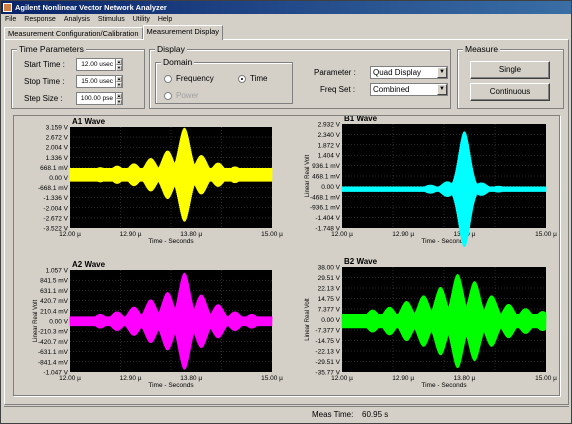  What do you see at coordinates (53, 188) in the screenshot?
I see `y-tick-label: -668.1 mV` at bounding box center [53, 188].